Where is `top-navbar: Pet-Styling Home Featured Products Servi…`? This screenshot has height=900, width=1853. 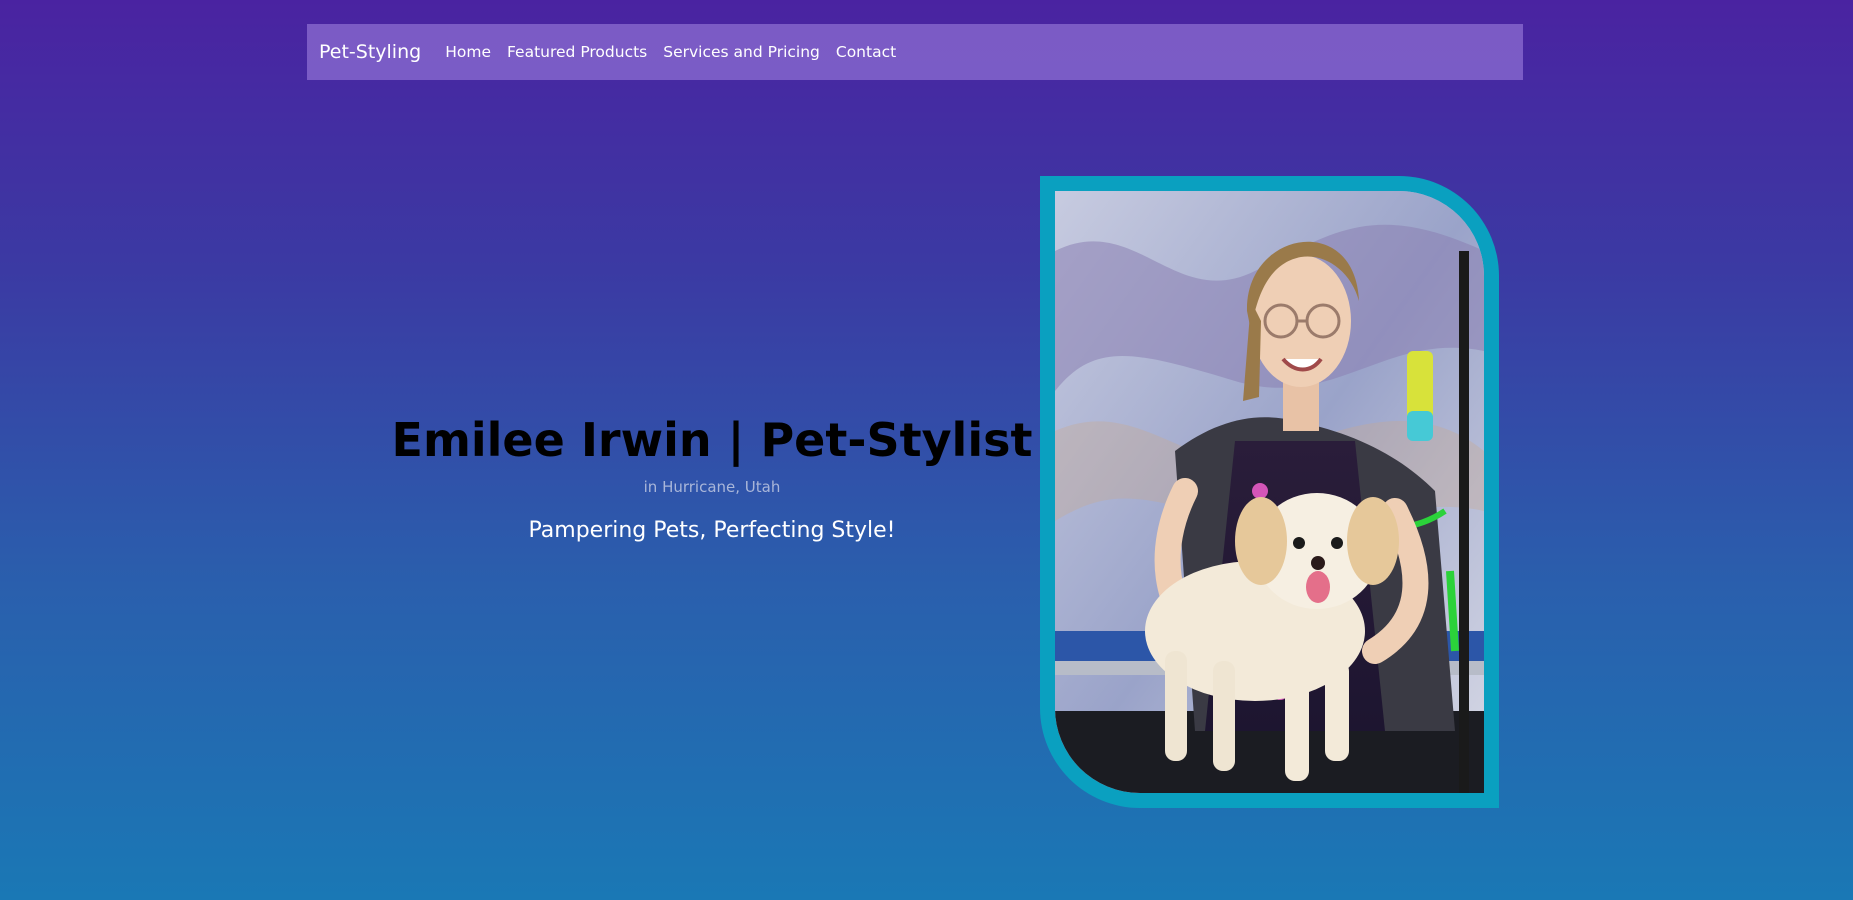 top-navbar: Pet-Styling Home Featured Products Servi… is located at coordinates (915, 52).